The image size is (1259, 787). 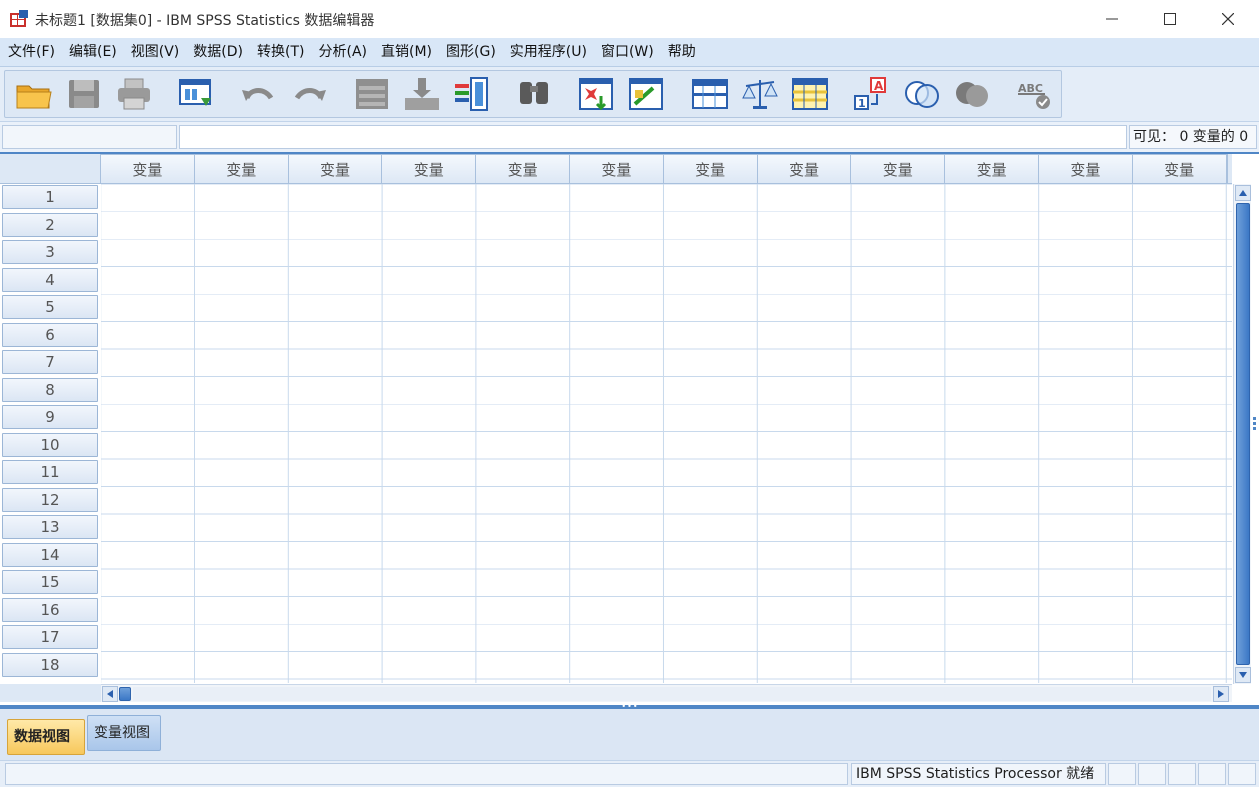 I want to click on goto-variable-button, so click(x=422, y=94).